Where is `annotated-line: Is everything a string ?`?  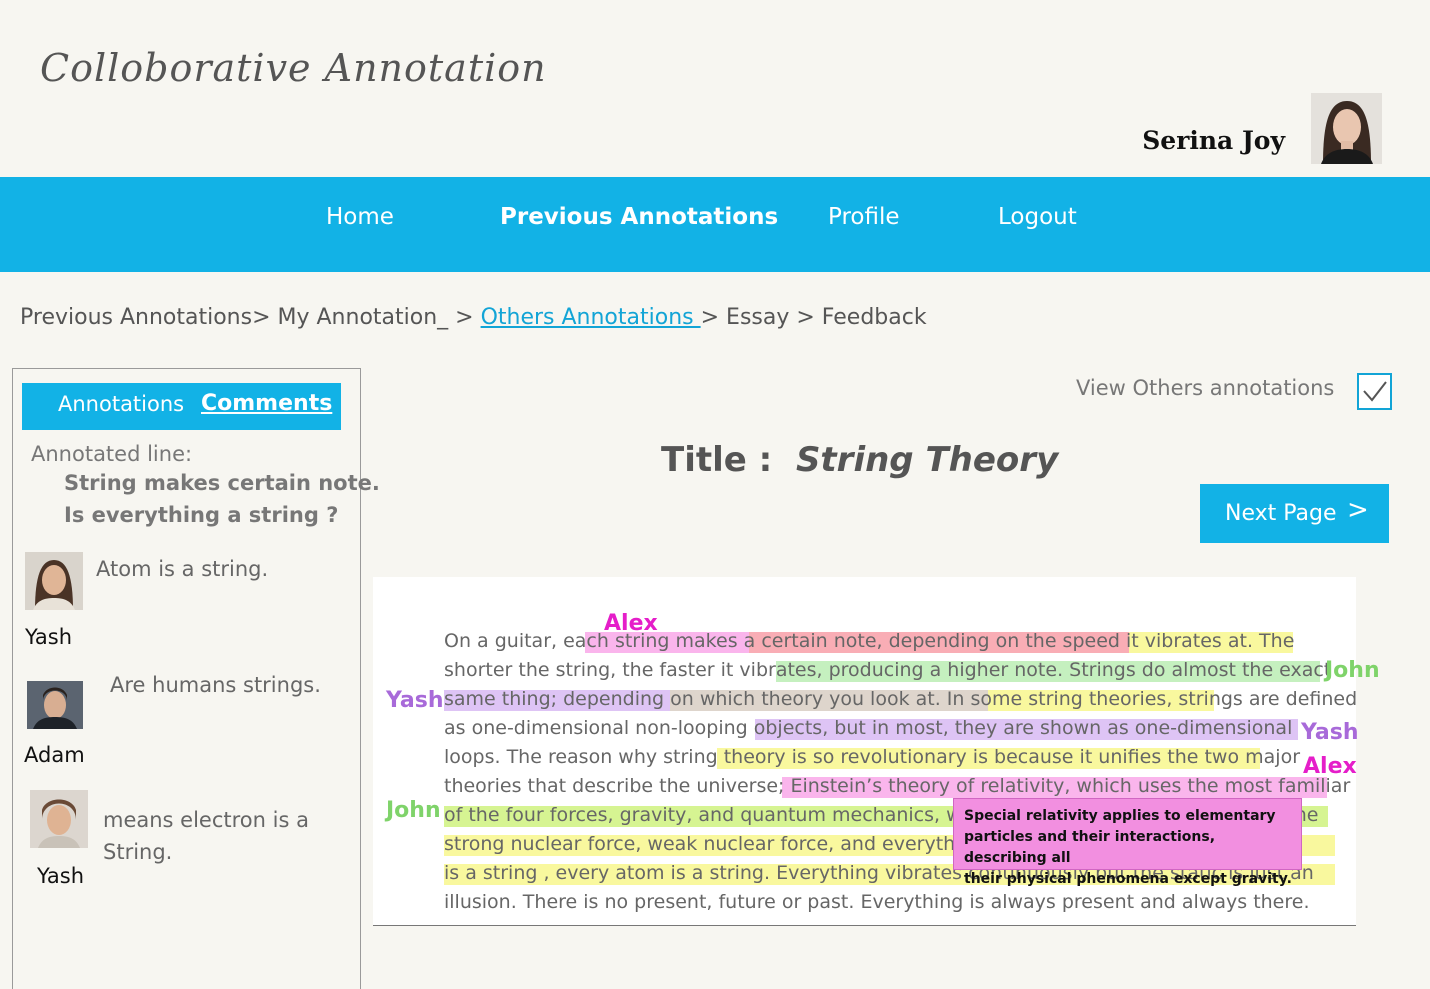 annotated-line: Is everything a string ? is located at coordinates (201, 515).